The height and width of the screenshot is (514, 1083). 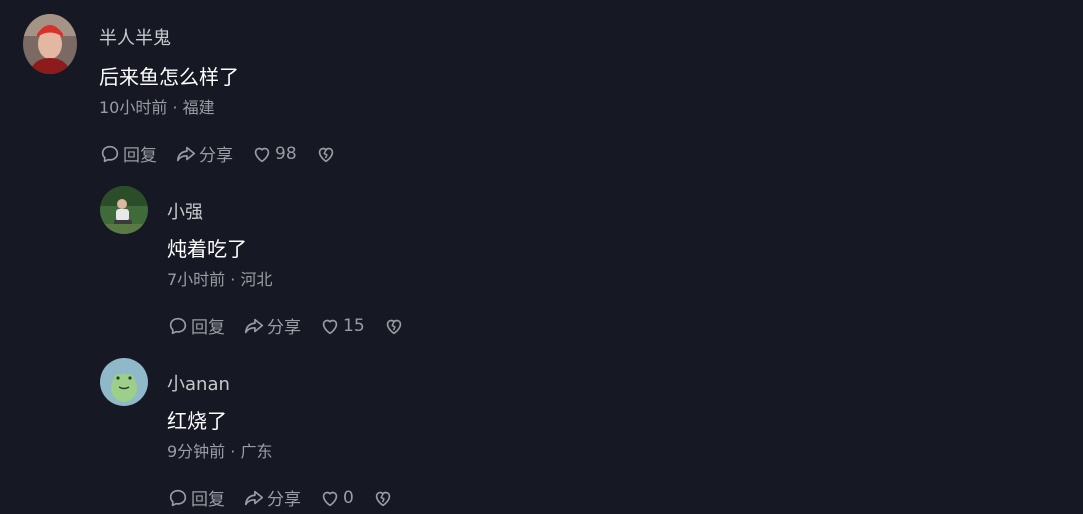 What do you see at coordinates (286, 153) in the screenshot?
I see `like-count: 98` at bounding box center [286, 153].